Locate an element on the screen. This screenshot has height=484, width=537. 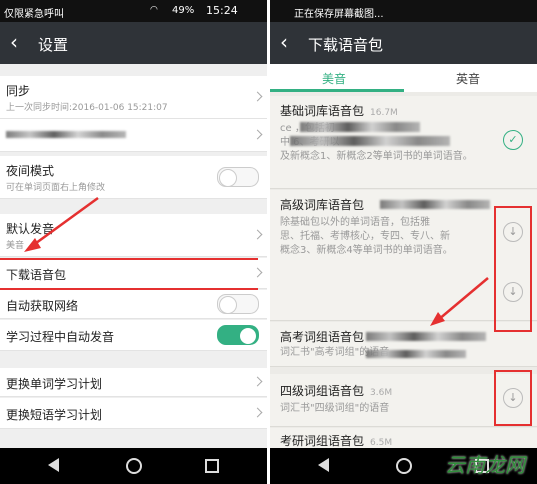
system-nav-bar is located at coordinates (133, 466).